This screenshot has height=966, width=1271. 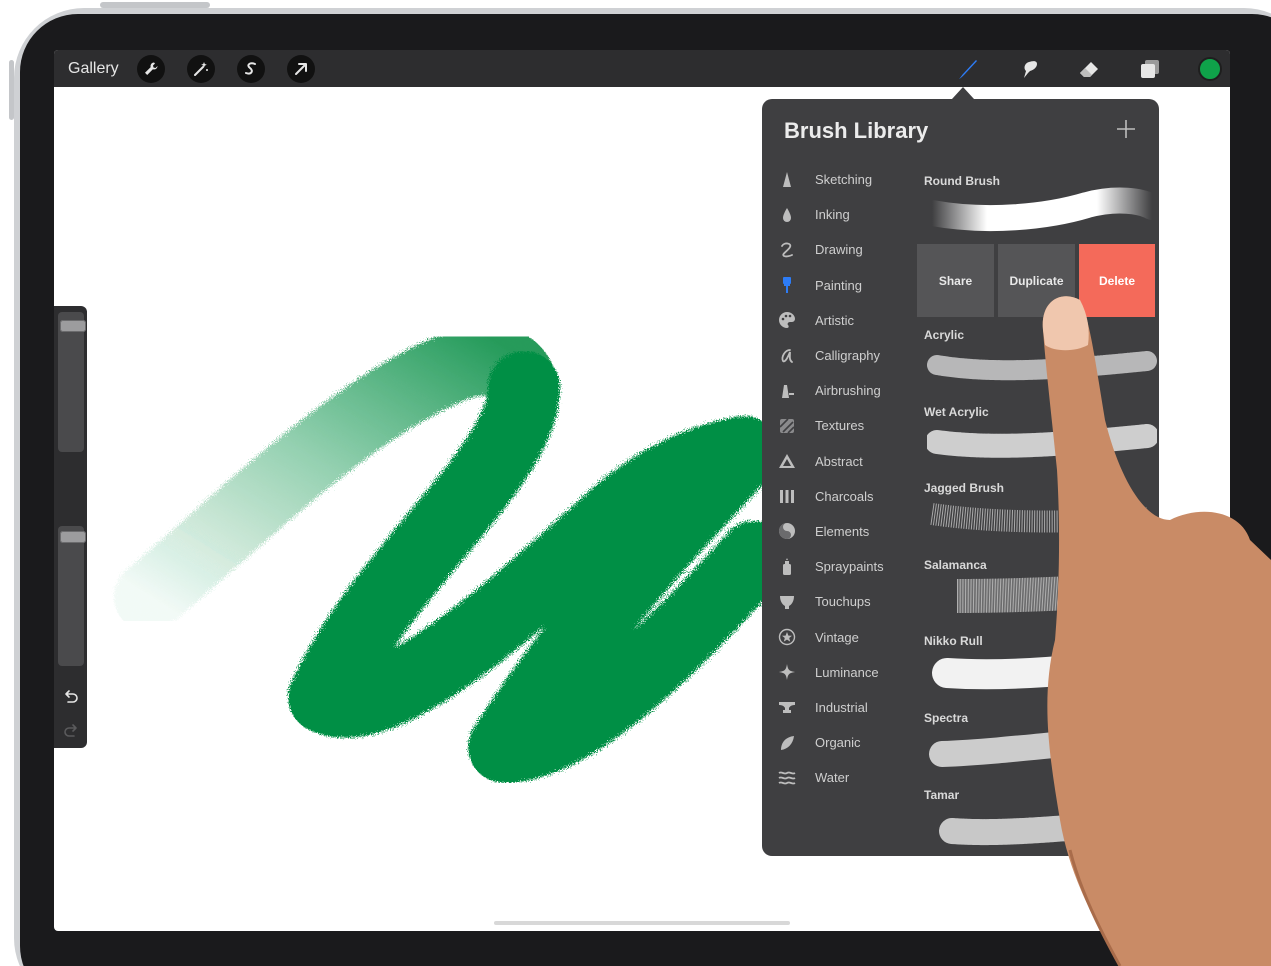 I want to click on brush-name: Jagged Brush, so click(x=964, y=488).